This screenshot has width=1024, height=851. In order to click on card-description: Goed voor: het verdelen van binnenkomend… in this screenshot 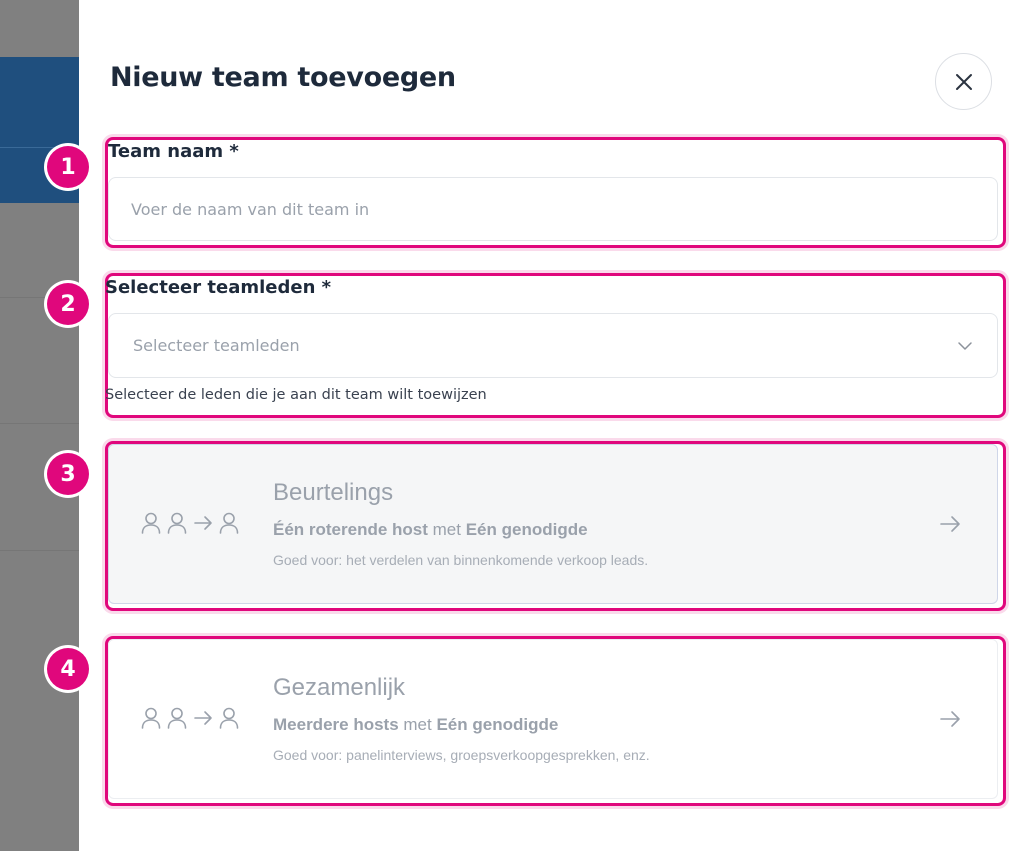, I will do `click(461, 560)`.